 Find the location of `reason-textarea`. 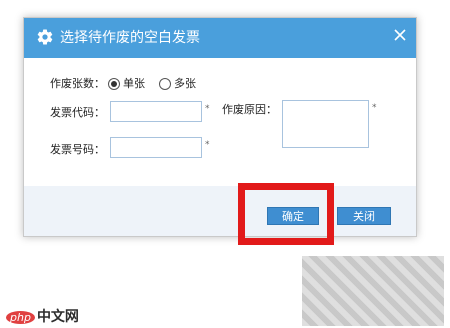

reason-textarea is located at coordinates (325, 124).